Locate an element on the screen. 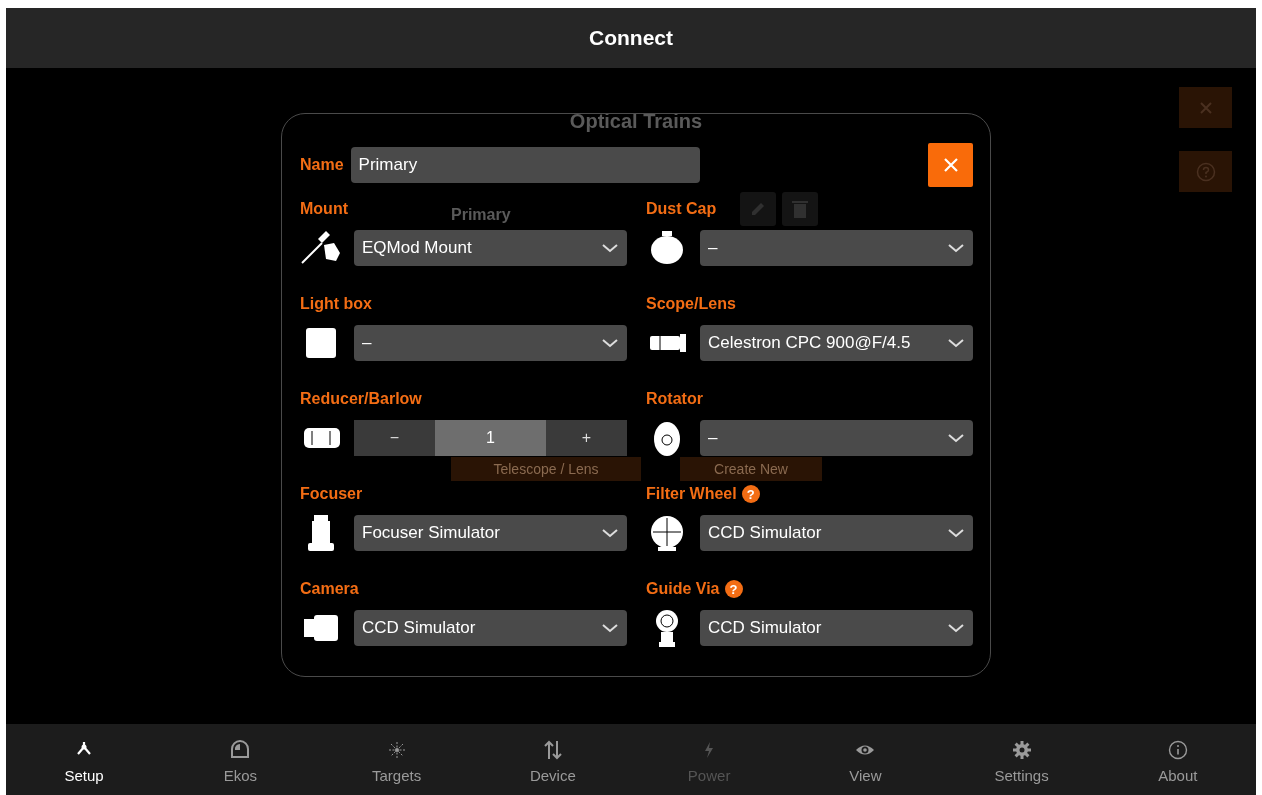 The height and width of the screenshot is (795, 1262). help-icon is located at coordinates (1205, 171).